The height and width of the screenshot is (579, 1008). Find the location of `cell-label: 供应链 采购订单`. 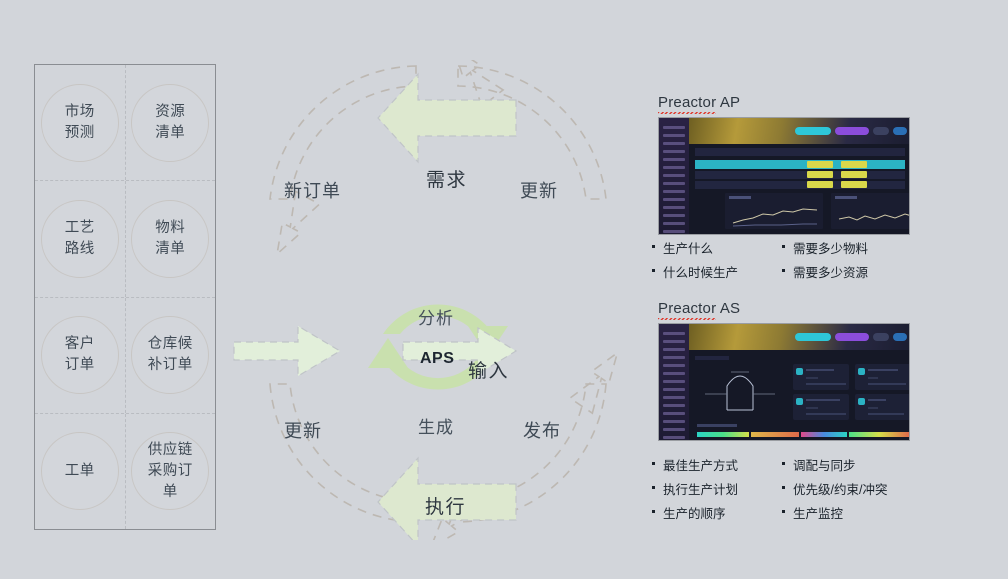

cell-label: 供应链 采购订单 is located at coordinates (170, 470).